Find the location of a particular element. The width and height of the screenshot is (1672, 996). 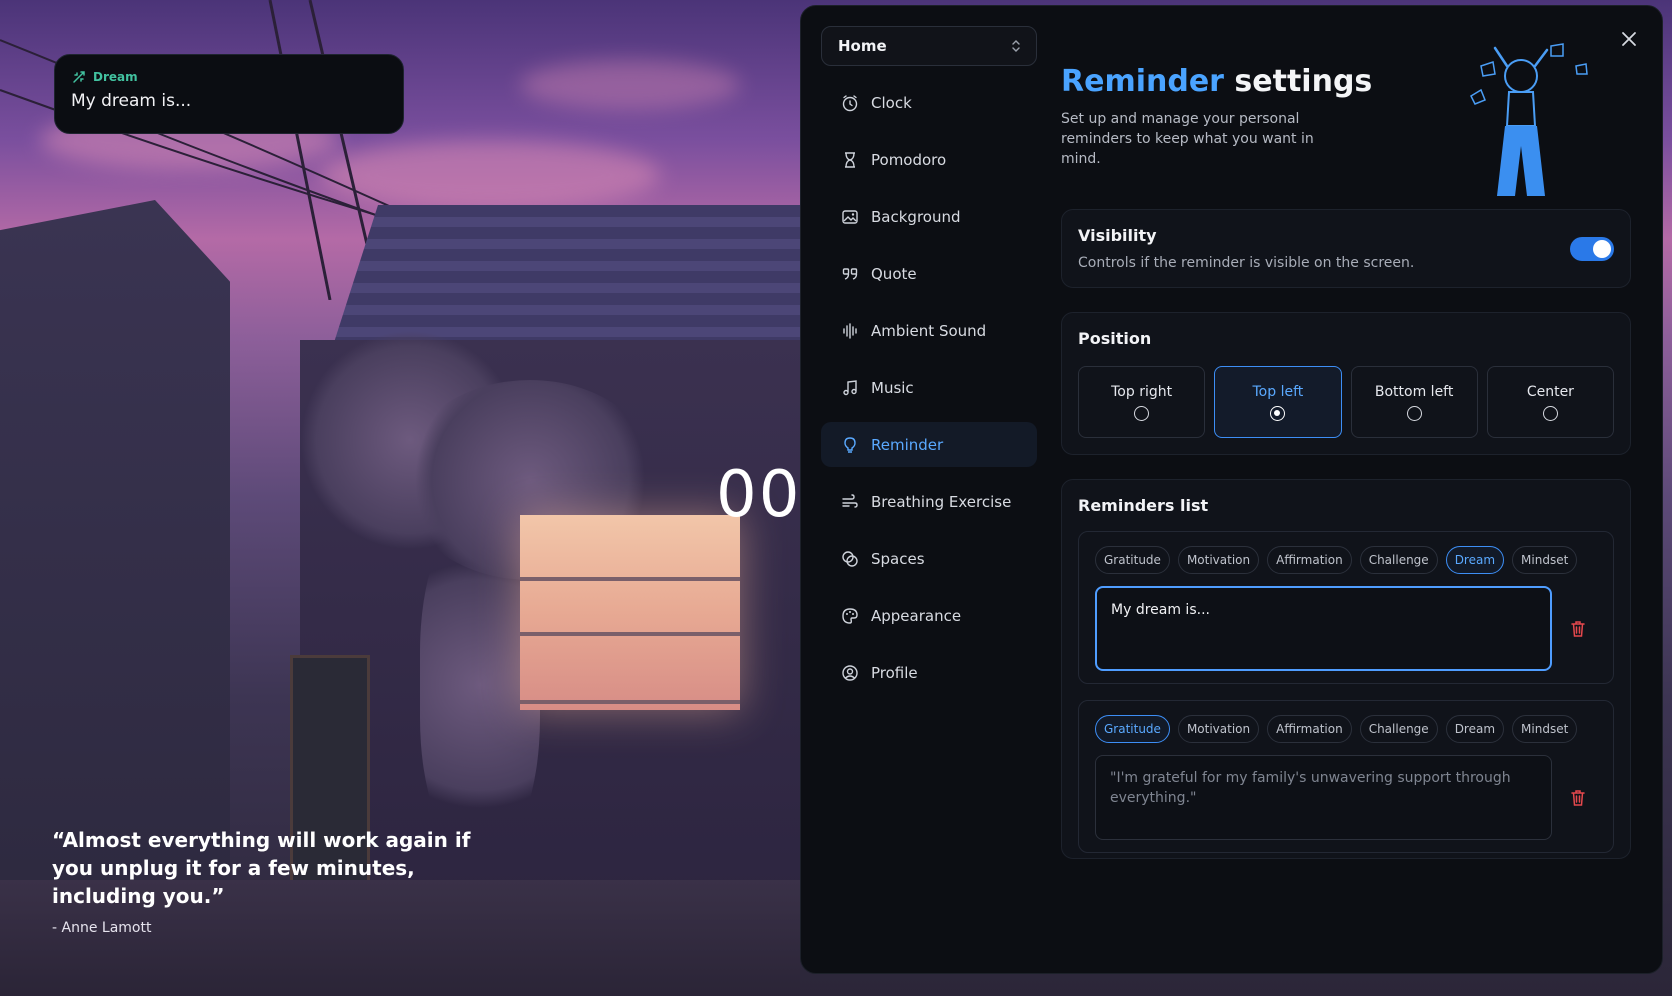

sidebar-item-label: Spaces is located at coordinates (898, 558).